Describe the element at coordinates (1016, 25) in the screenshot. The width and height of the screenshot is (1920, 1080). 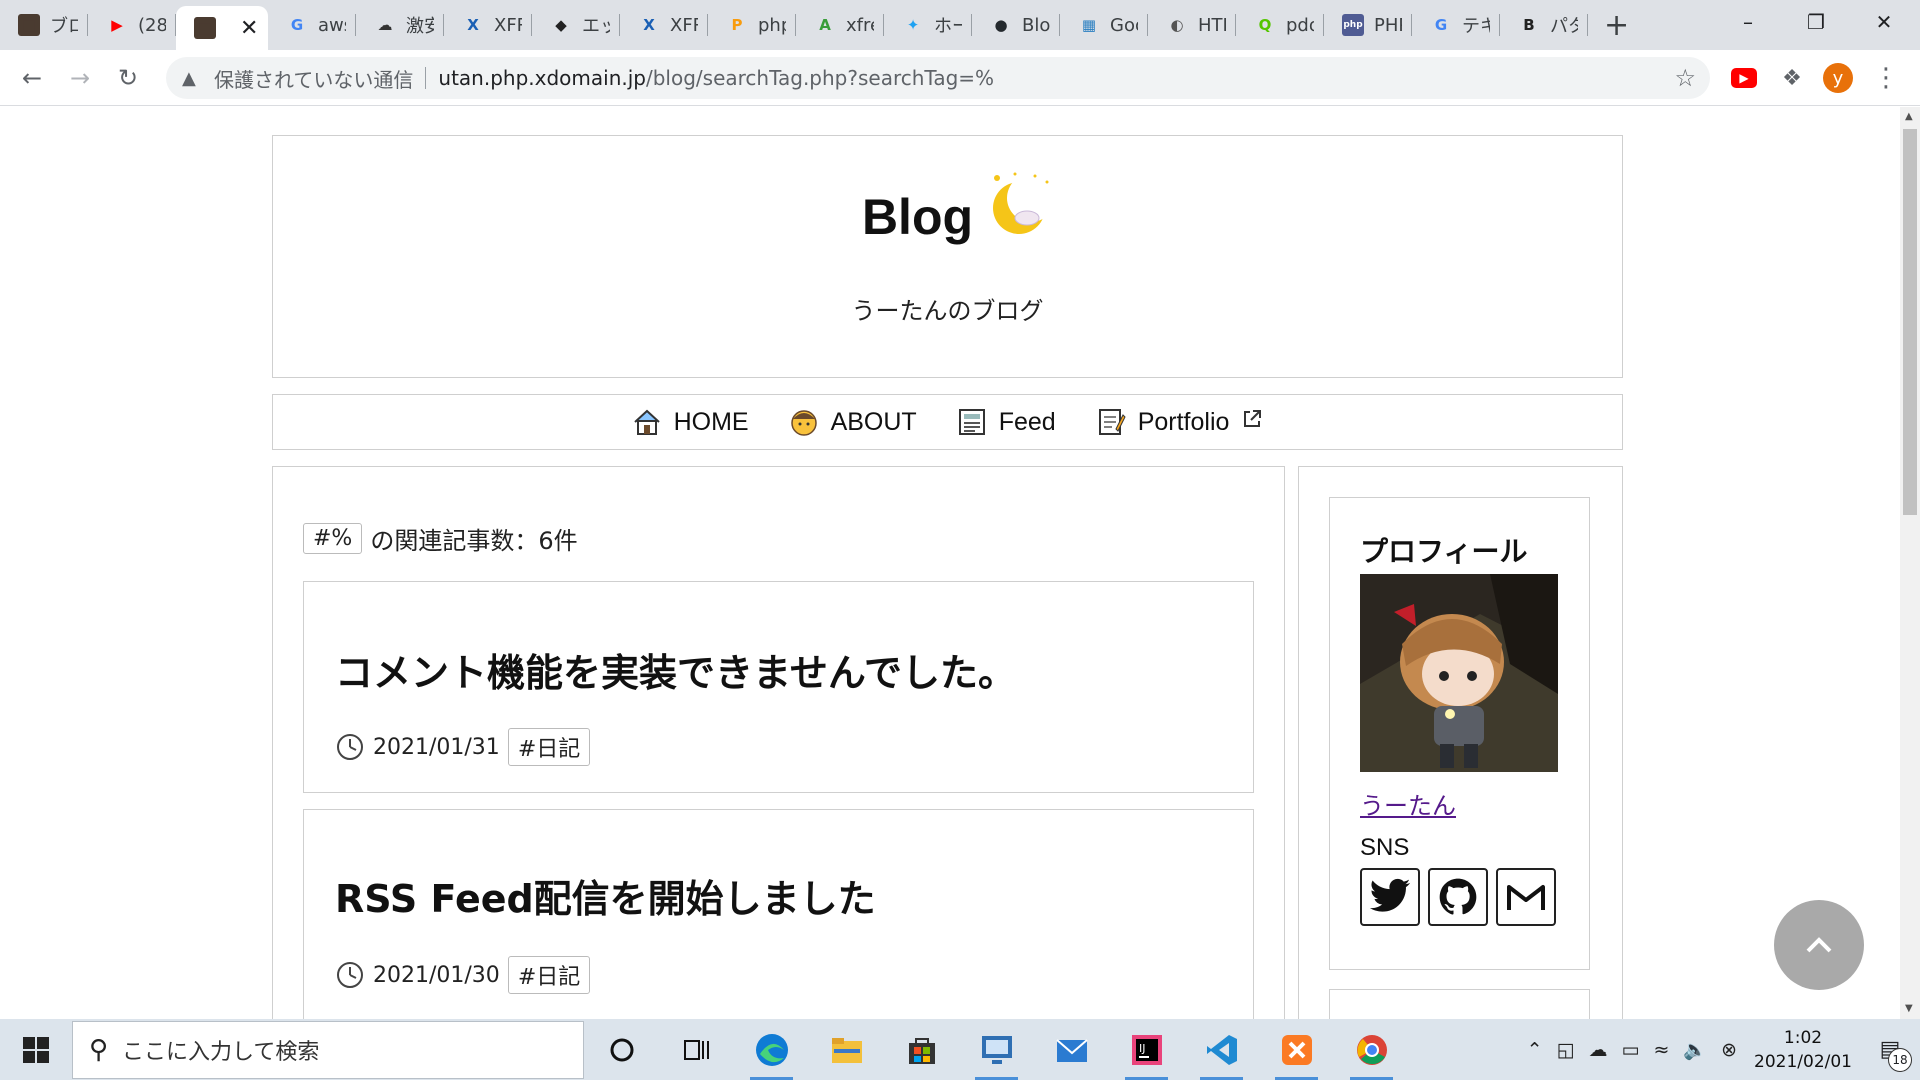
I see `tab: ● Blo` at that location.